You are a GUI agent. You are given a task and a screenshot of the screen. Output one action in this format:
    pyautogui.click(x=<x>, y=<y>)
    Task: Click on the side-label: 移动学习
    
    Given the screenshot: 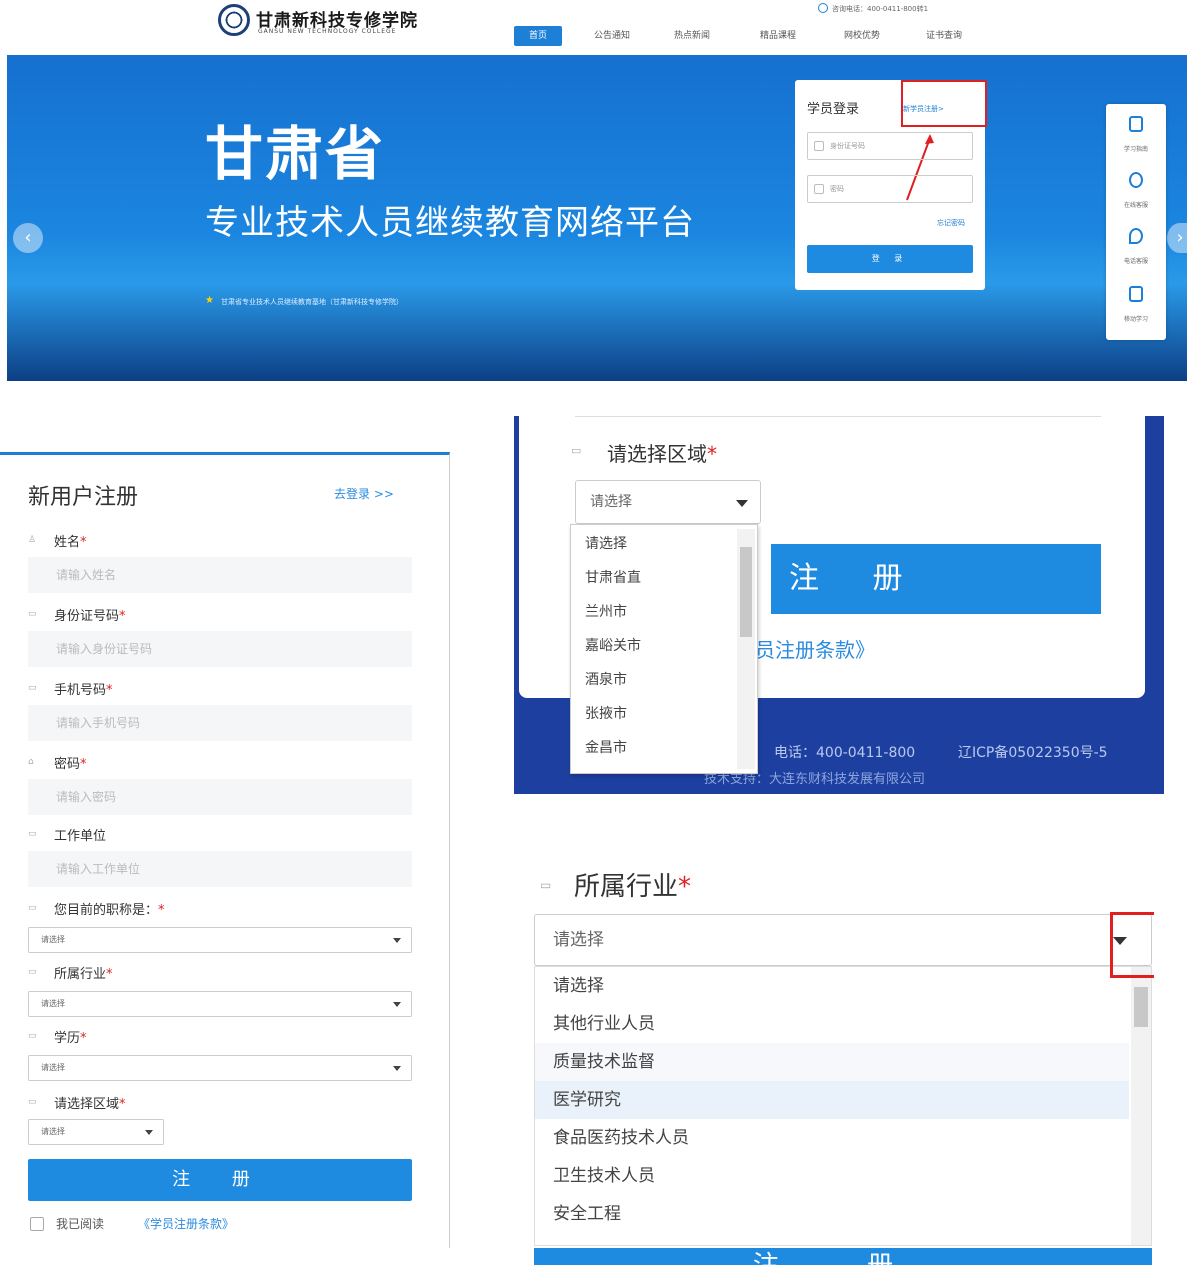 What is the action you would take?
    pyautogui.click(x=1135, y=319)
    